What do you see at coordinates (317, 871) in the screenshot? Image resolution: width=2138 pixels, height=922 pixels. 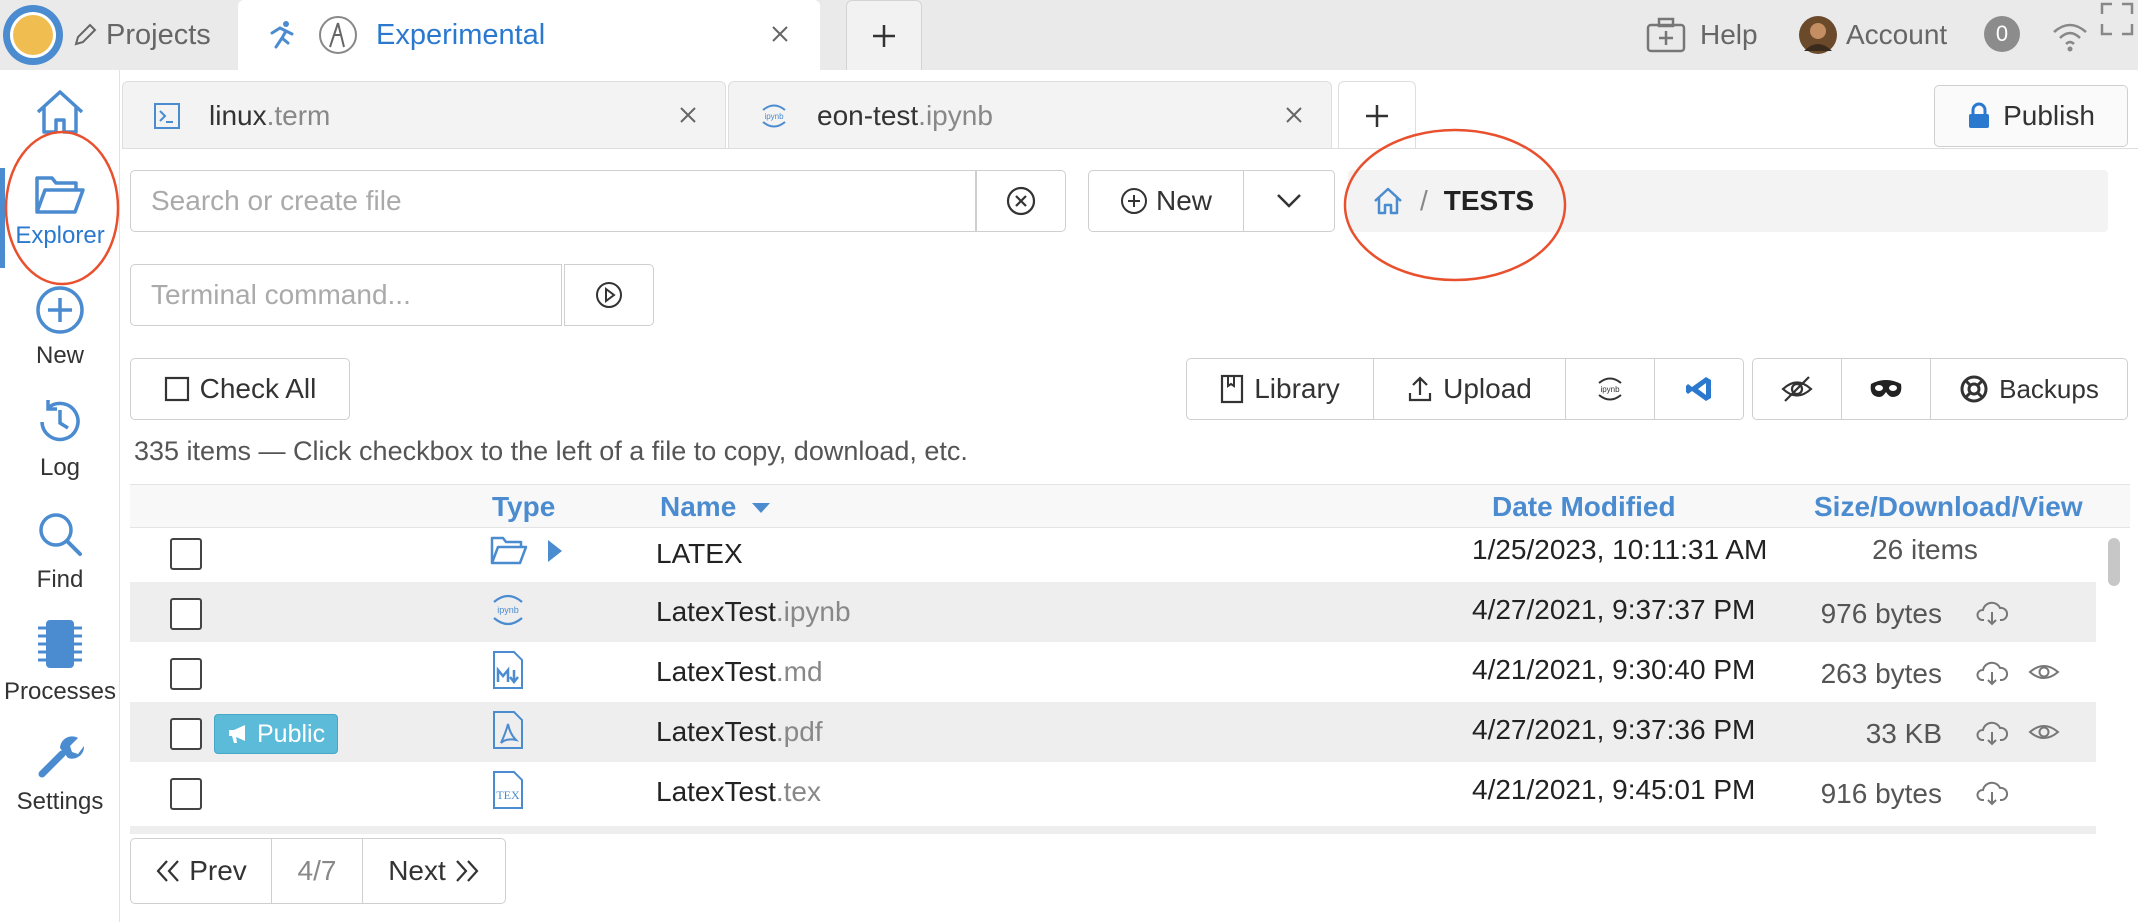 I see `page-indicator: 4/7` at bounding box center [317, 871].